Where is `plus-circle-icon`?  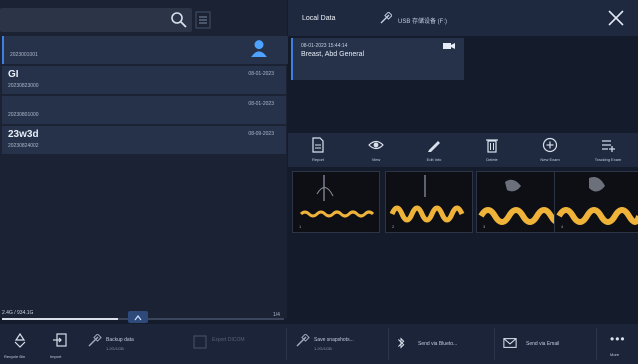 plus-circle-icon is located at coordinates (550, 145).